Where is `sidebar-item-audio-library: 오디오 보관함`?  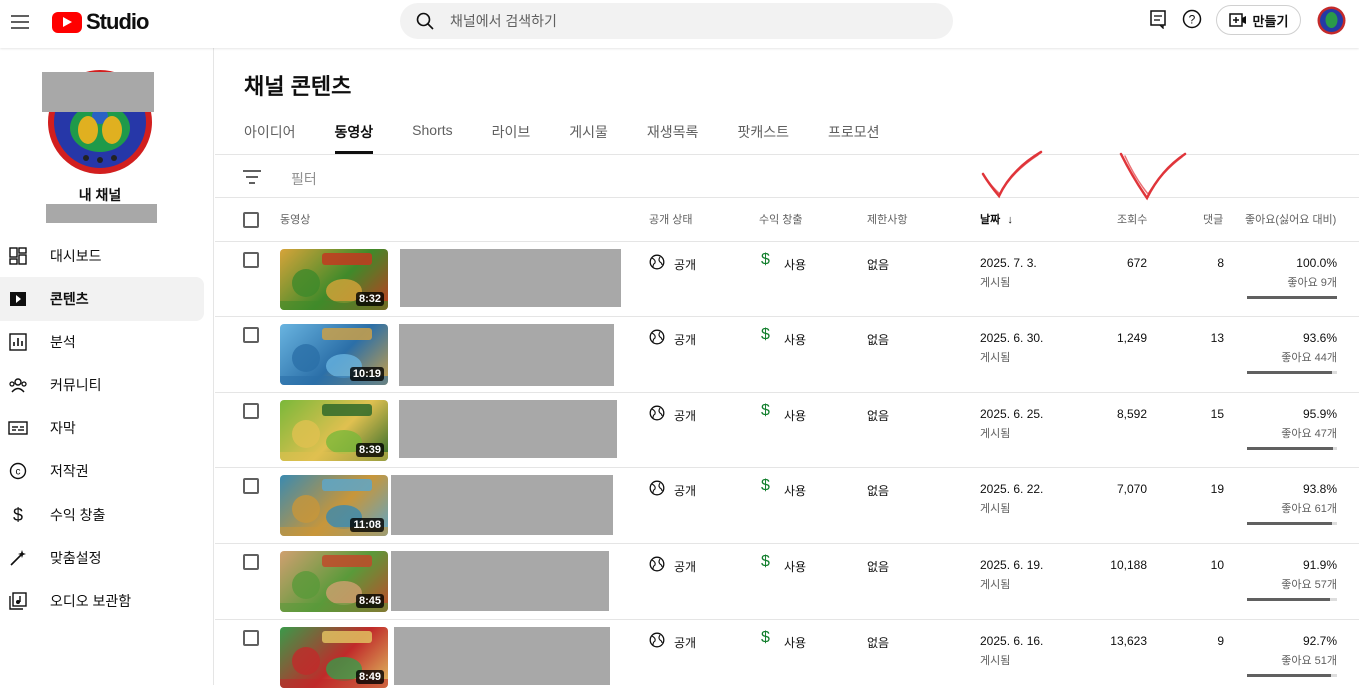
sidebar-item-audio-library: 오디오 보관함 is located at coordinates (102, 601).